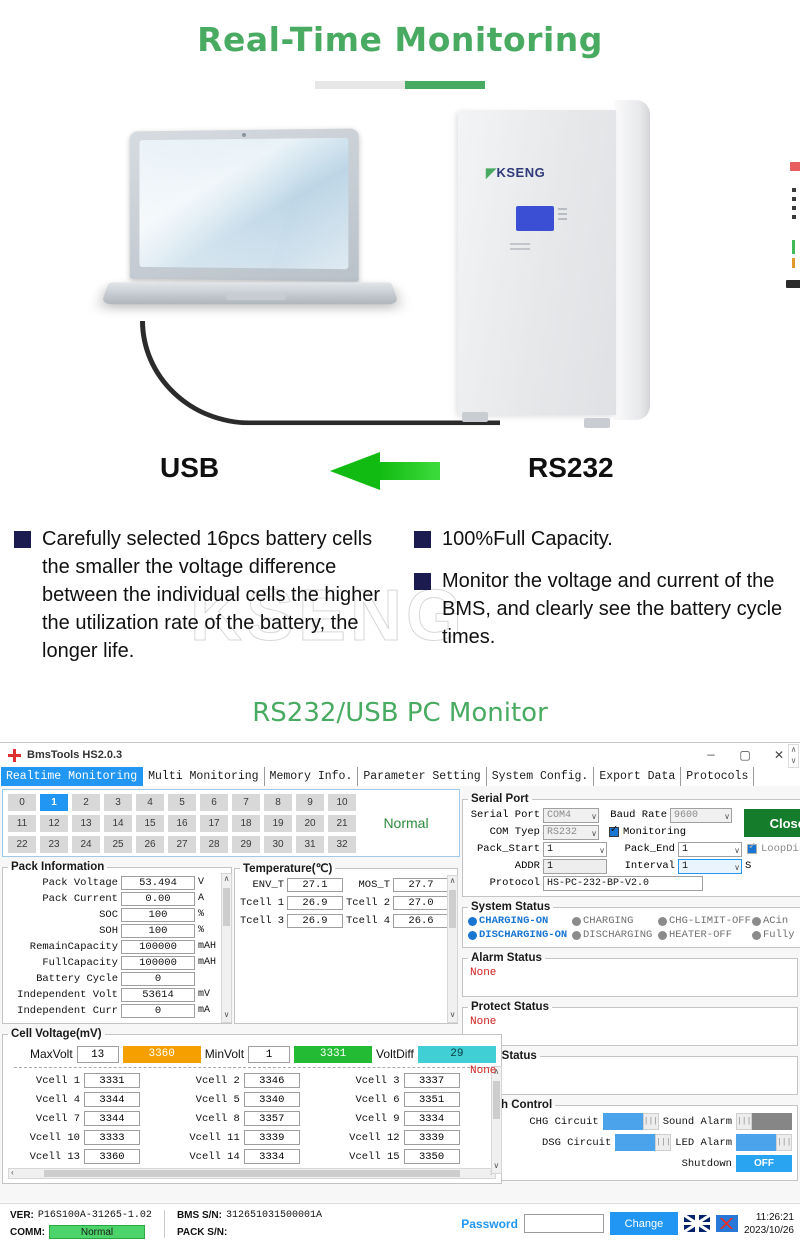 This screenshot has height=1243, width=800. What do you see at coordinates (54, 823) in the screenshot?
I see `pack-button-12: 12` at bounding box center [54, 823].